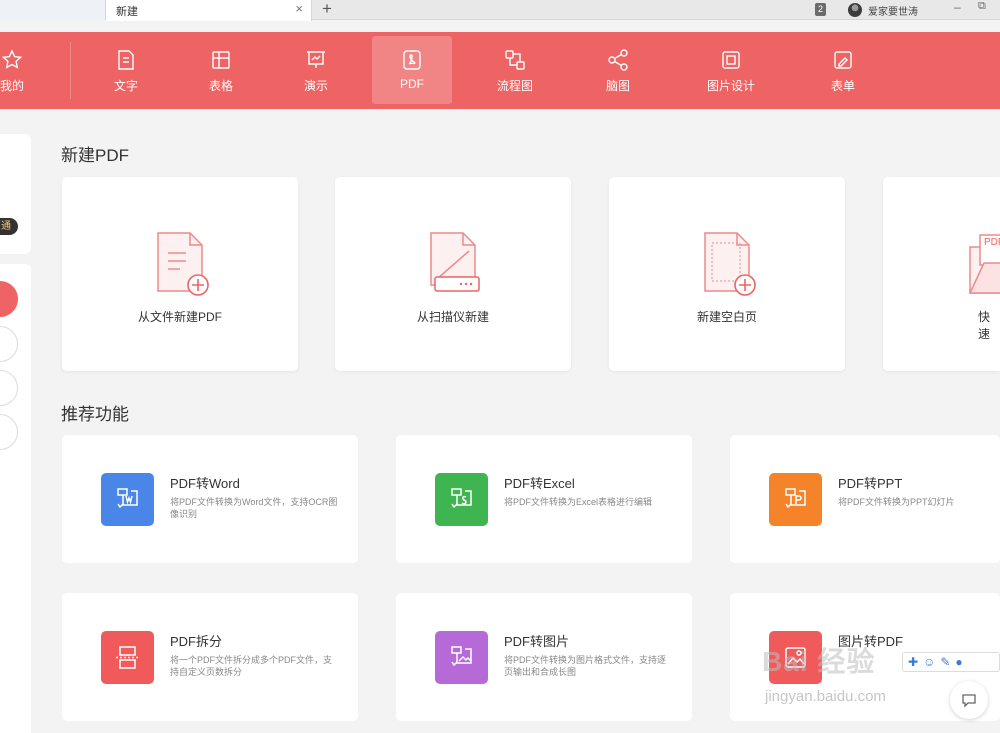 The image size is (1000, 733). I want to click on feature-title: PDF转Word, so click(205, 483).